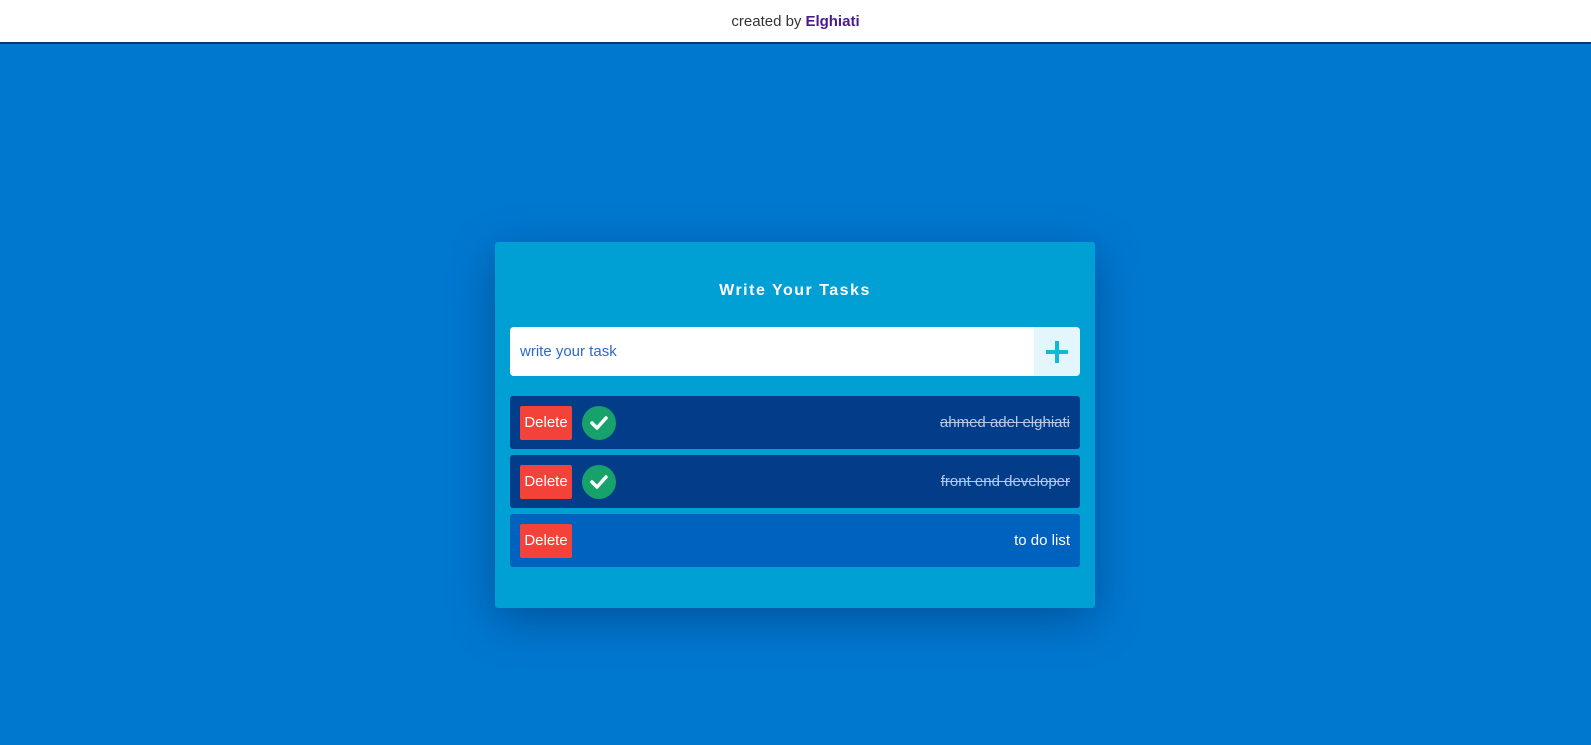  I want to click on add-task-button, so click(1057, 351).